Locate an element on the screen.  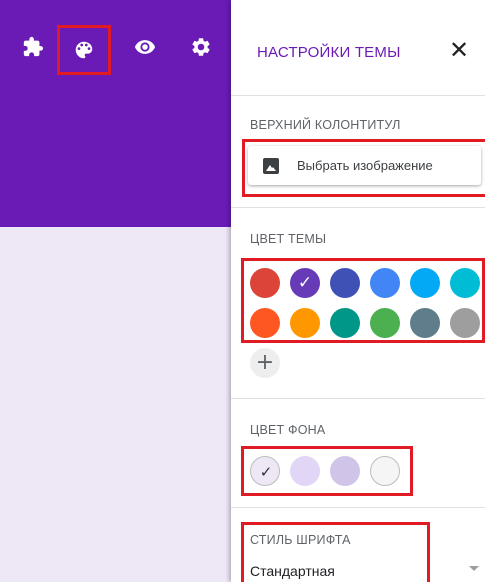
palette-icon is located at coordinates (84, 50).